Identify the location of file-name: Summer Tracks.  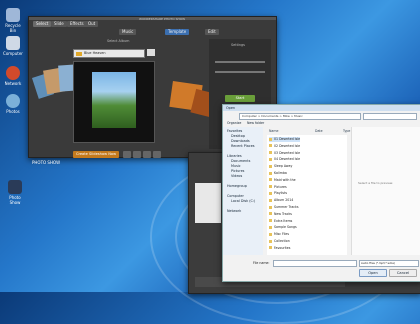
(286, 207).